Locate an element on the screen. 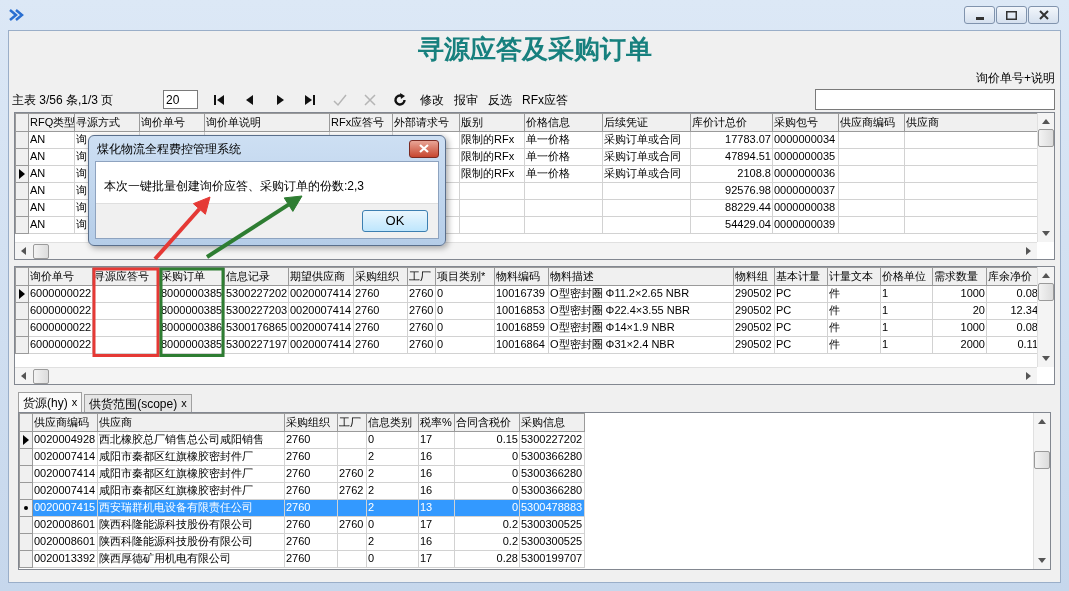 This screenshot has width=1069, height=591. table-cell: 陕西科隆能源科技股份有限公司 is located at coordinates (191, 541).